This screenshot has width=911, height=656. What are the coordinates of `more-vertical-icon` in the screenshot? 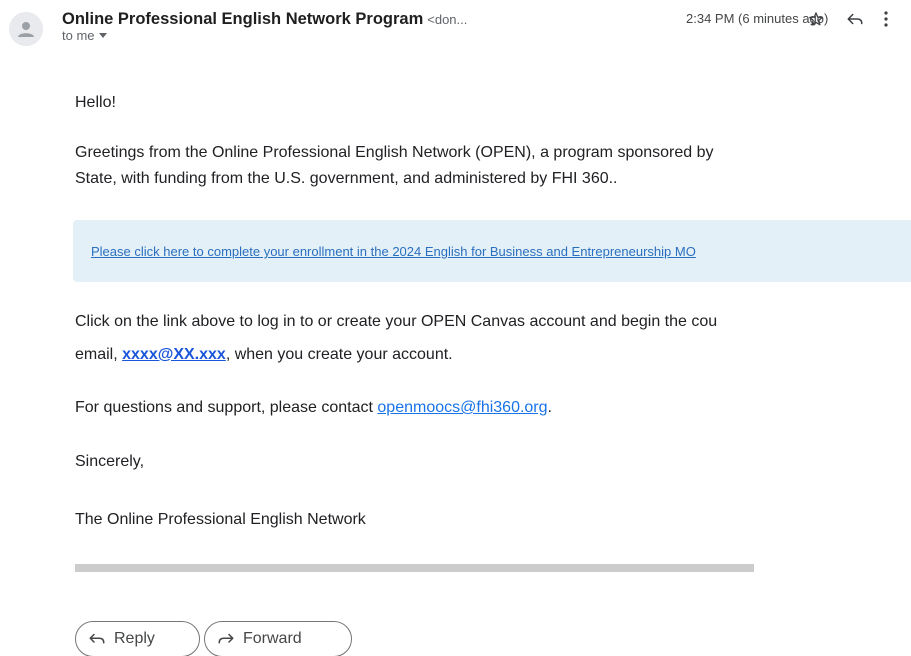 It's located at (886, 19).